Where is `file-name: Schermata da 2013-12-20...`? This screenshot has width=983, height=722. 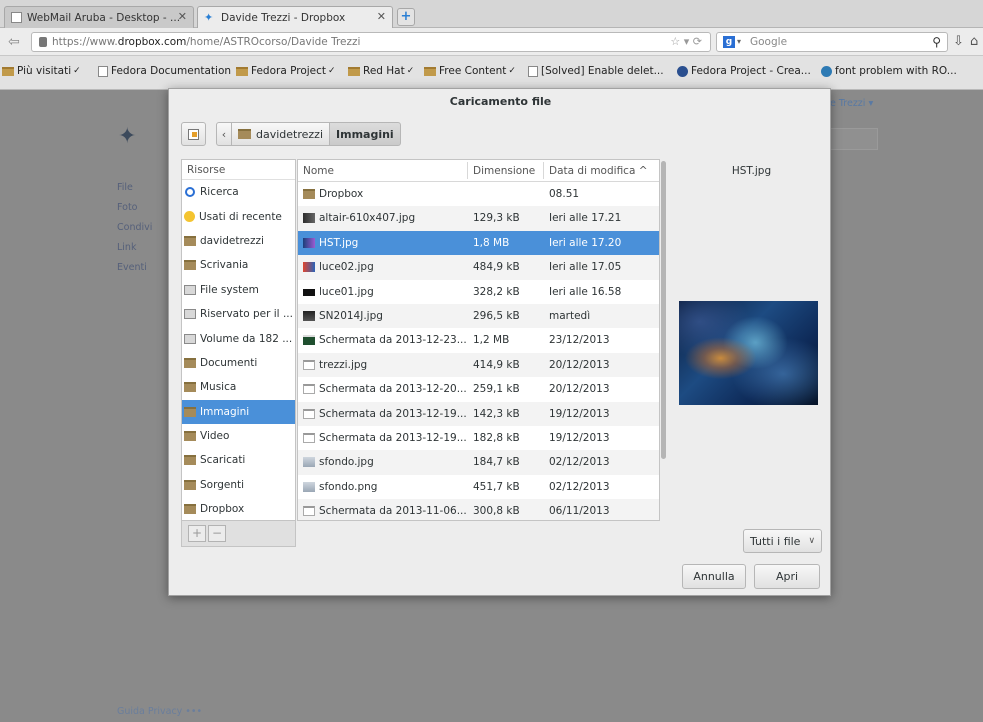 file-name: Schermata da 2013-12-20... is located at coordinates (393, 389).